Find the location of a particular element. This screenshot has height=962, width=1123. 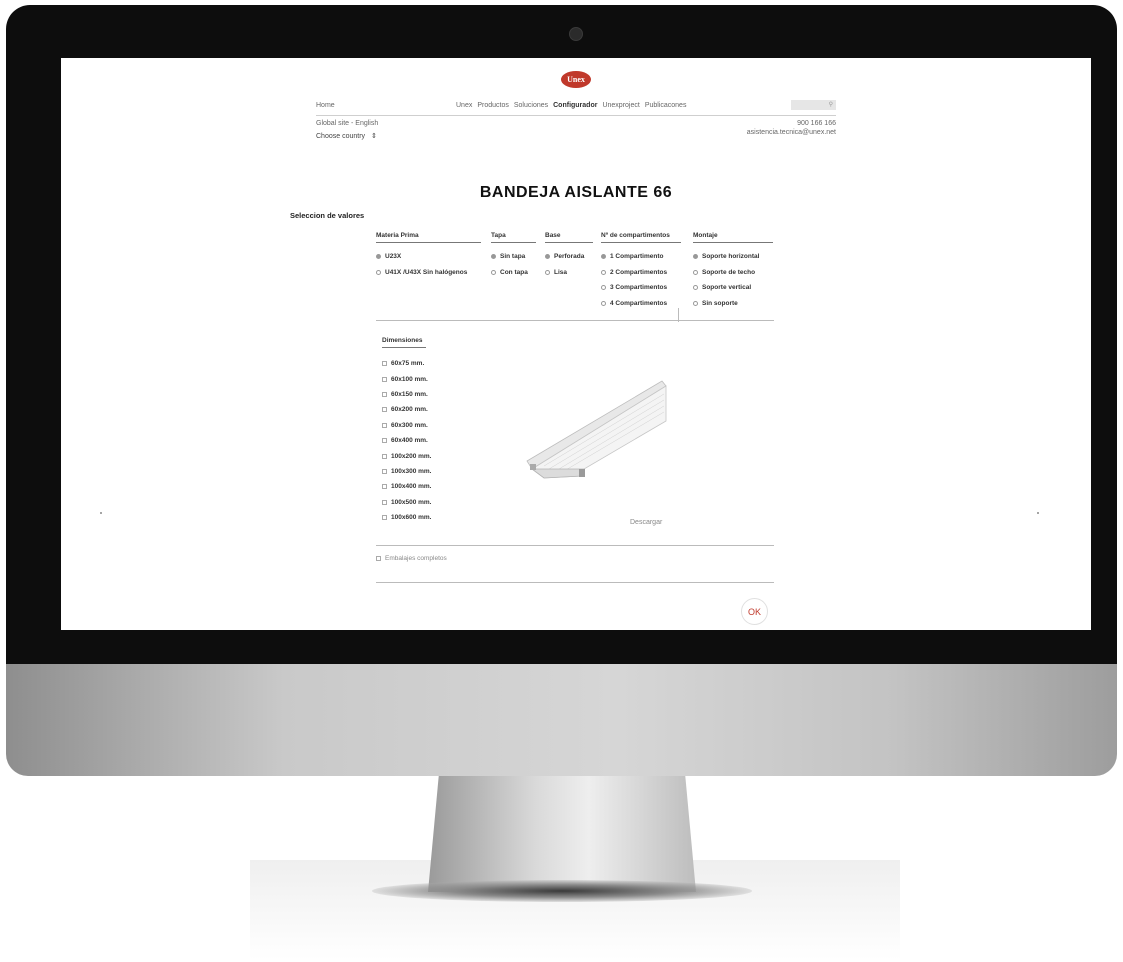

radio-option: Lisa is located at coordinates (569, 273).